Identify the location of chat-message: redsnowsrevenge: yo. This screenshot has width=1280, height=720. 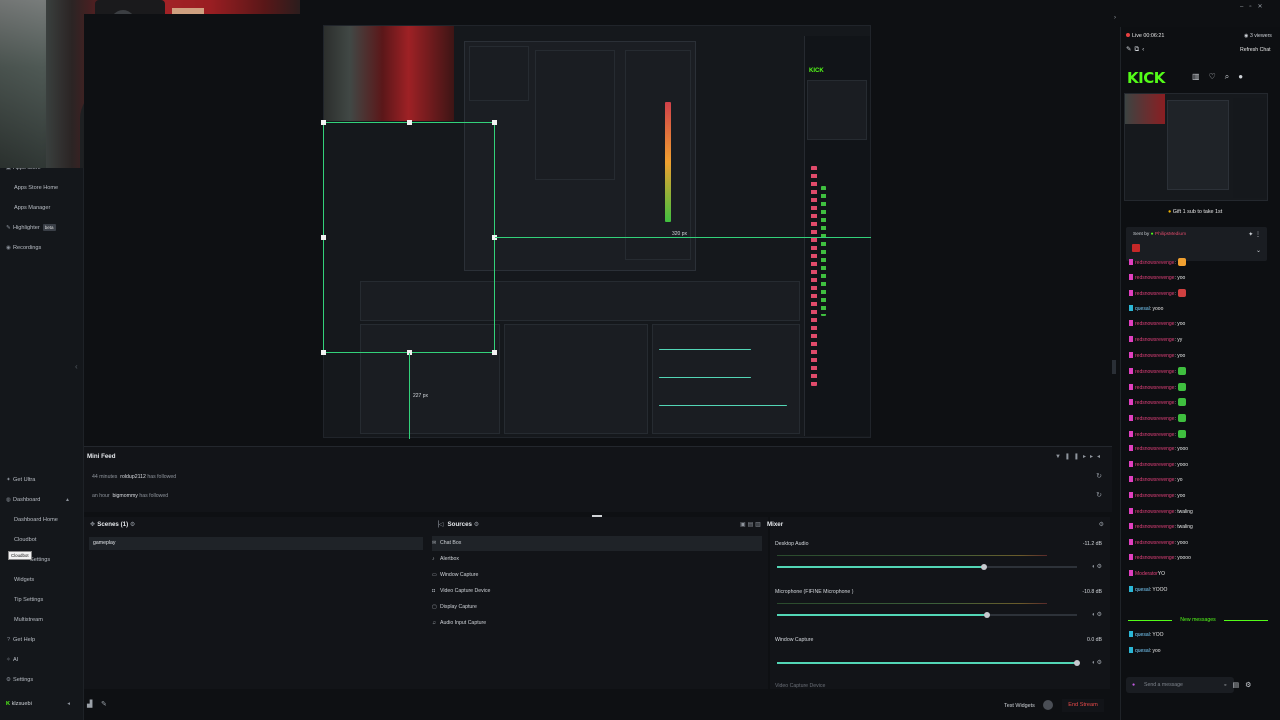
(1156, 479).